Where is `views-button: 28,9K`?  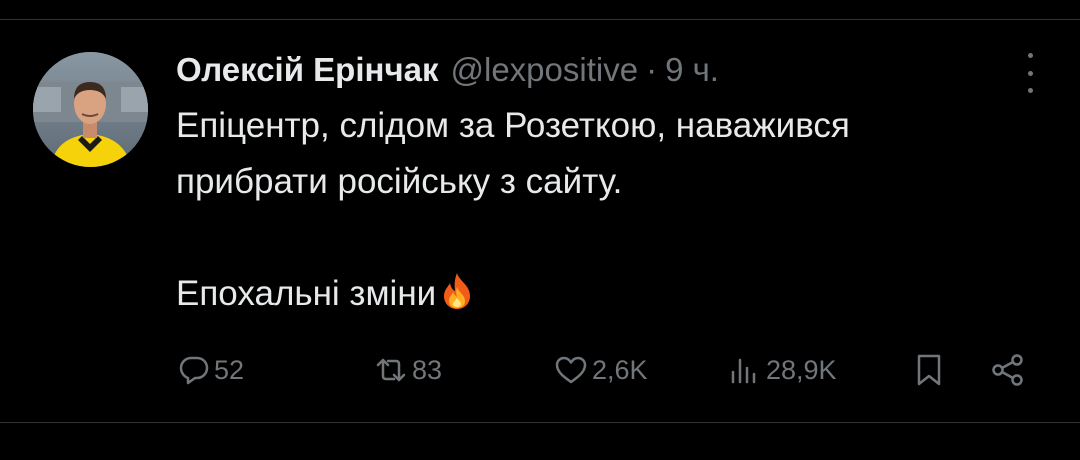
views-button: 28,9K is located at coordinates (782, 370).